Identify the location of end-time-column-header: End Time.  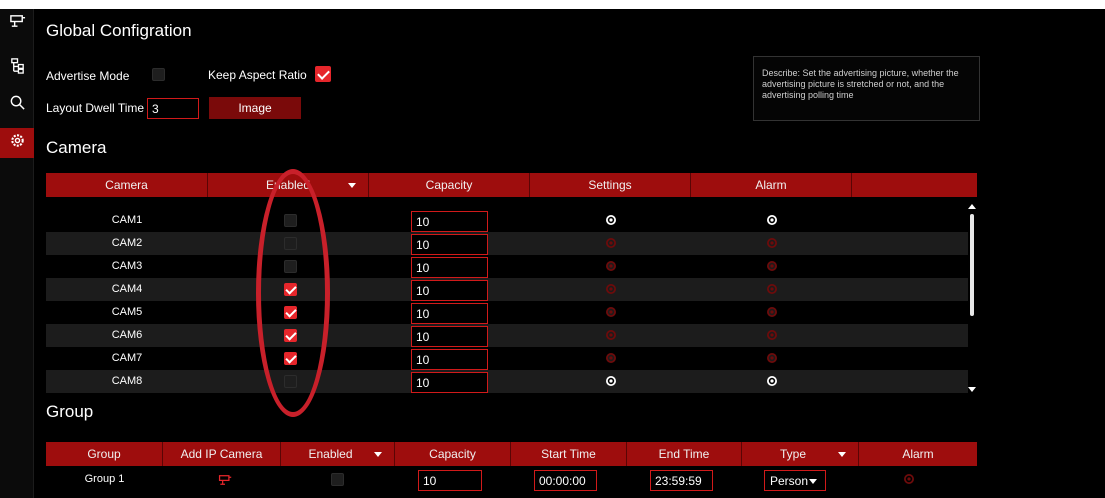
(684, 454).